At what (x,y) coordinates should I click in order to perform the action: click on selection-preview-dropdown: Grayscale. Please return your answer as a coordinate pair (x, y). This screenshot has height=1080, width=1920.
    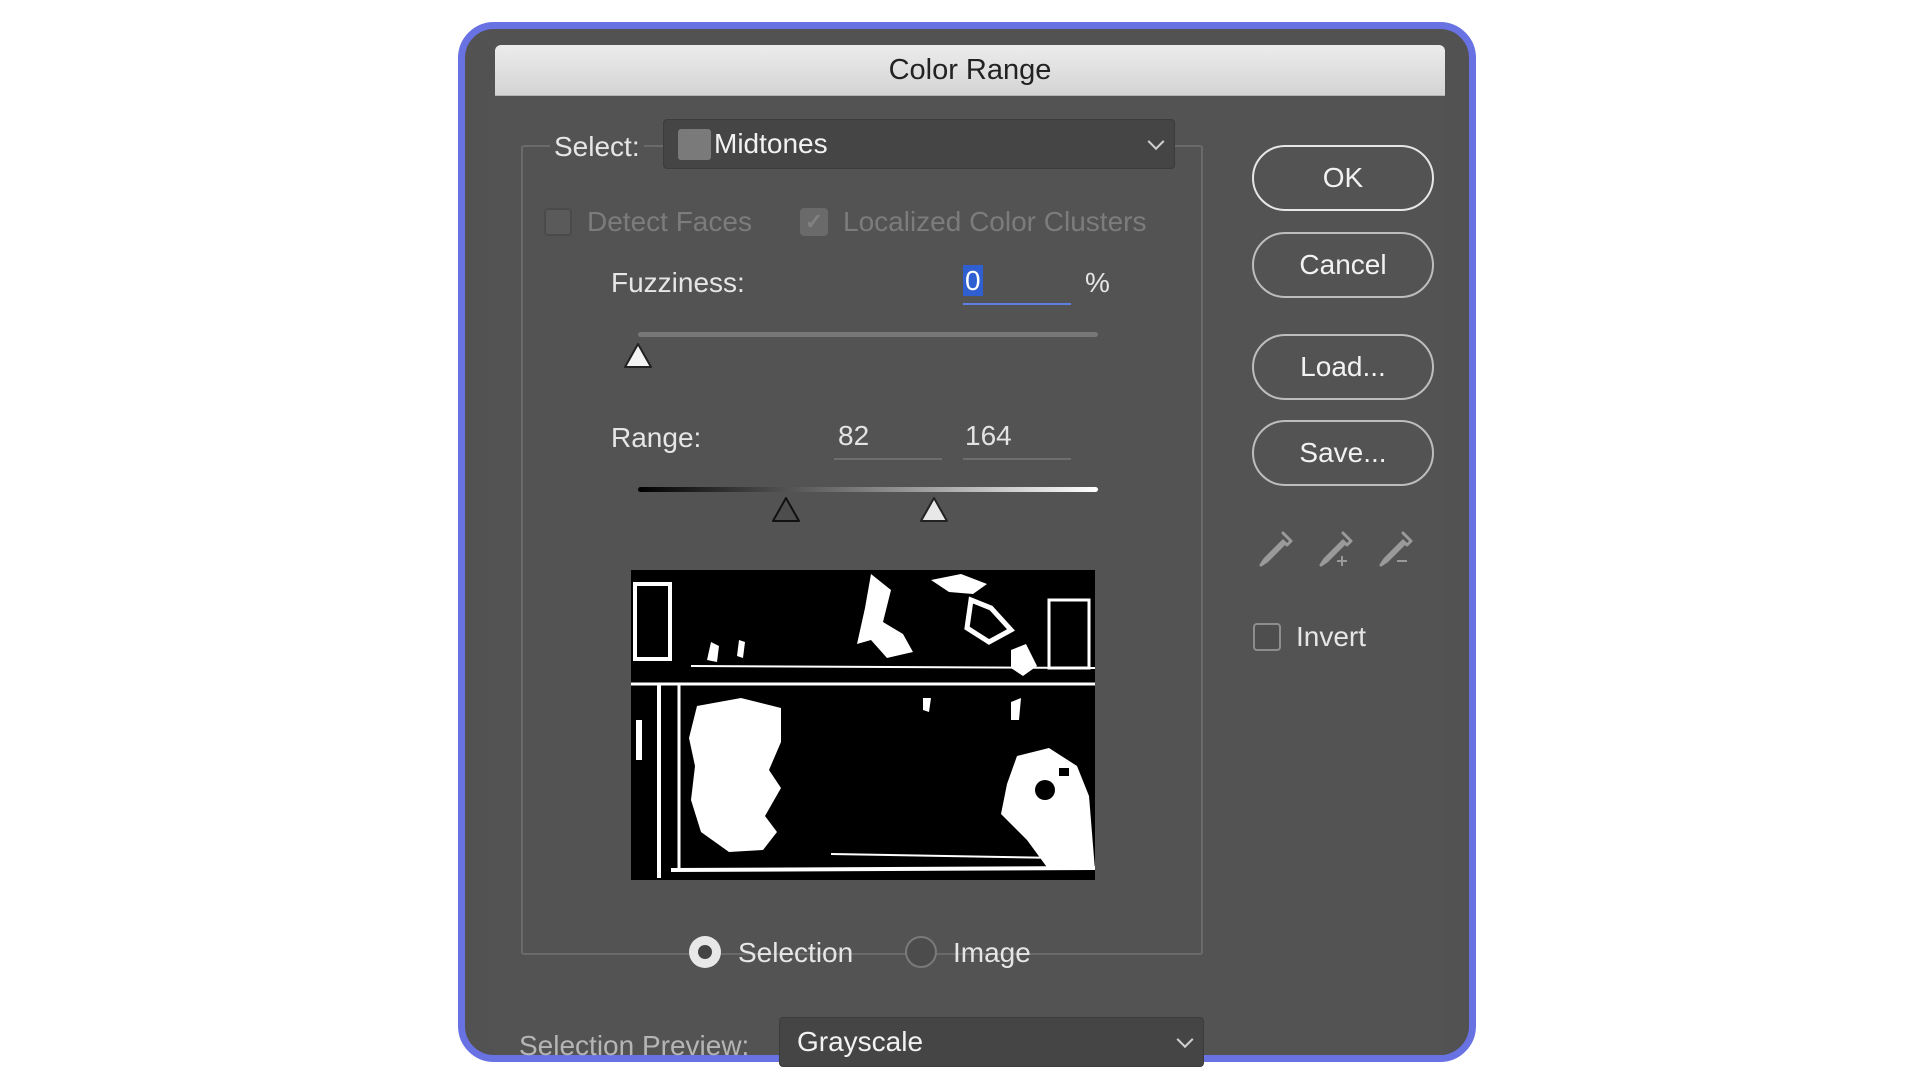
    Looking at the image, I should click on (991, 1042).